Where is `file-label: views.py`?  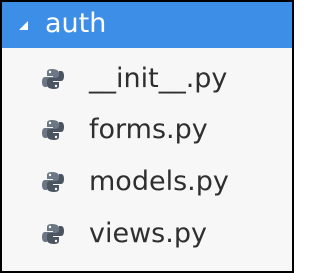 file-label: views.py is located at coordinates (148, 233).